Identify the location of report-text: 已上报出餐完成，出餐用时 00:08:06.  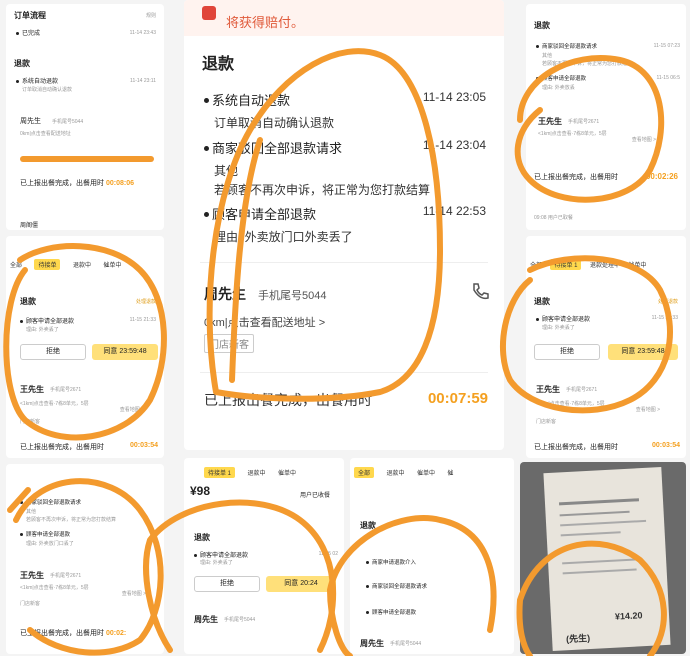
(77, 183).